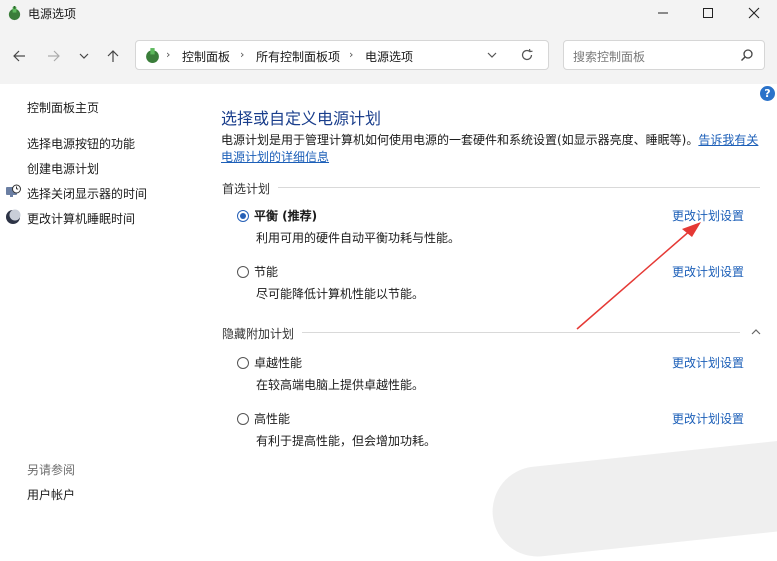  What do you see at coordinates (632, 500) in the screenshot?
I see `decorative-shape` at bounding box center [632, 500].